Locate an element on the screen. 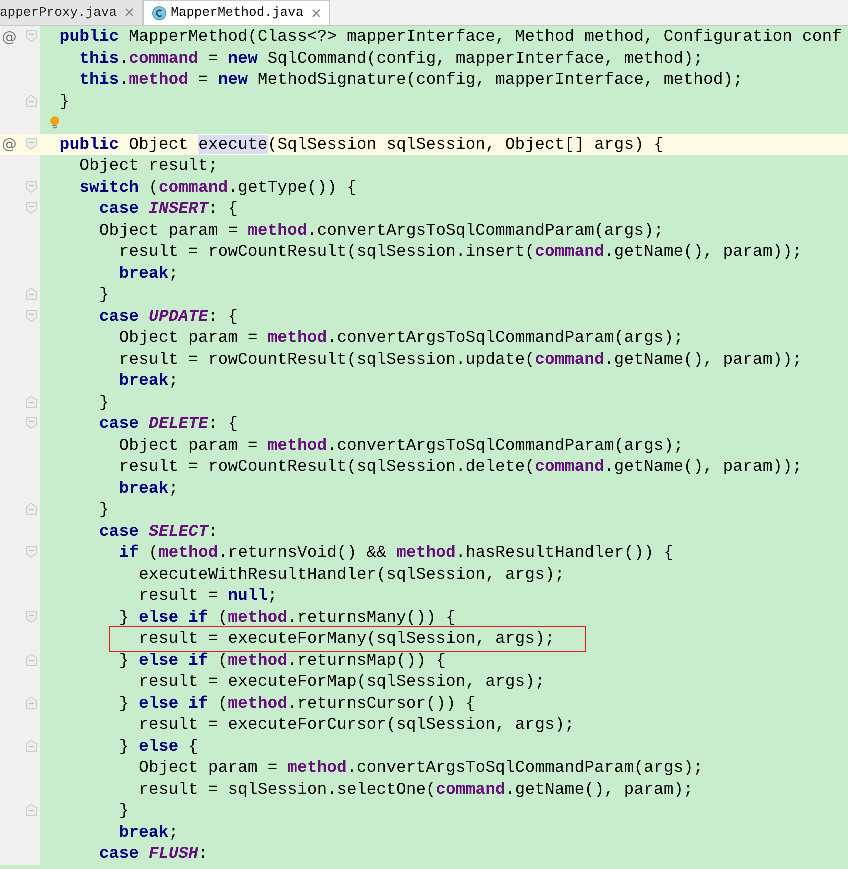 The height and width of the screenshot is (869, 848). code-line: this.method = new MethodSignature(config, mapperInterface, method); is located at coordinates (411, 79).